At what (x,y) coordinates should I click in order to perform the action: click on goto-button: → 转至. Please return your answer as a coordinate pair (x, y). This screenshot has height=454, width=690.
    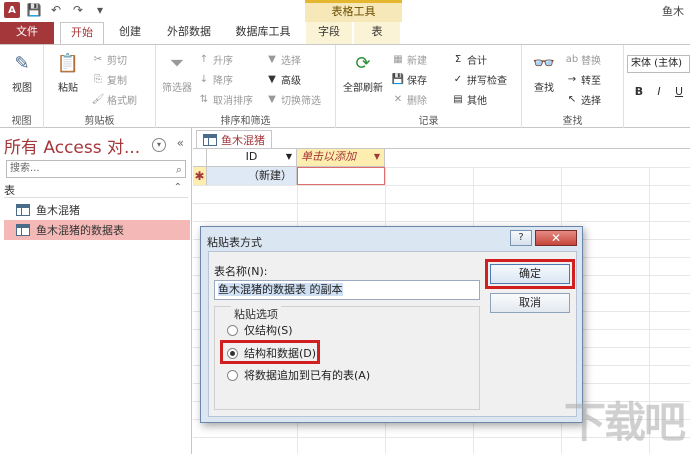
    Looking at the image, I should click on (583, 79).